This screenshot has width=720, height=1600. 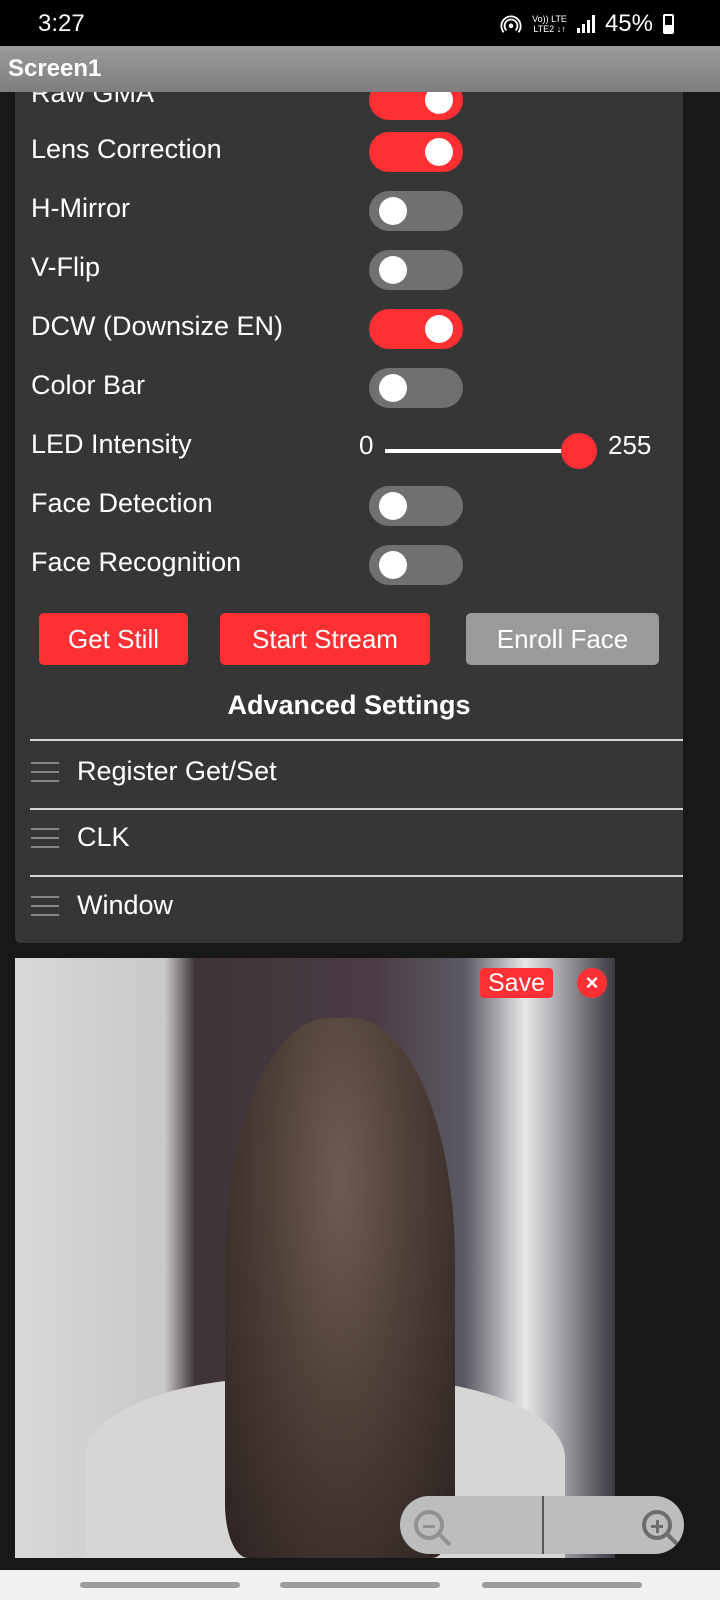 What do you see at coordinates (349, 705) in the screenshot?
I see `advanced-settings-title: Advanced Settings` at bounding box center [349, 705].